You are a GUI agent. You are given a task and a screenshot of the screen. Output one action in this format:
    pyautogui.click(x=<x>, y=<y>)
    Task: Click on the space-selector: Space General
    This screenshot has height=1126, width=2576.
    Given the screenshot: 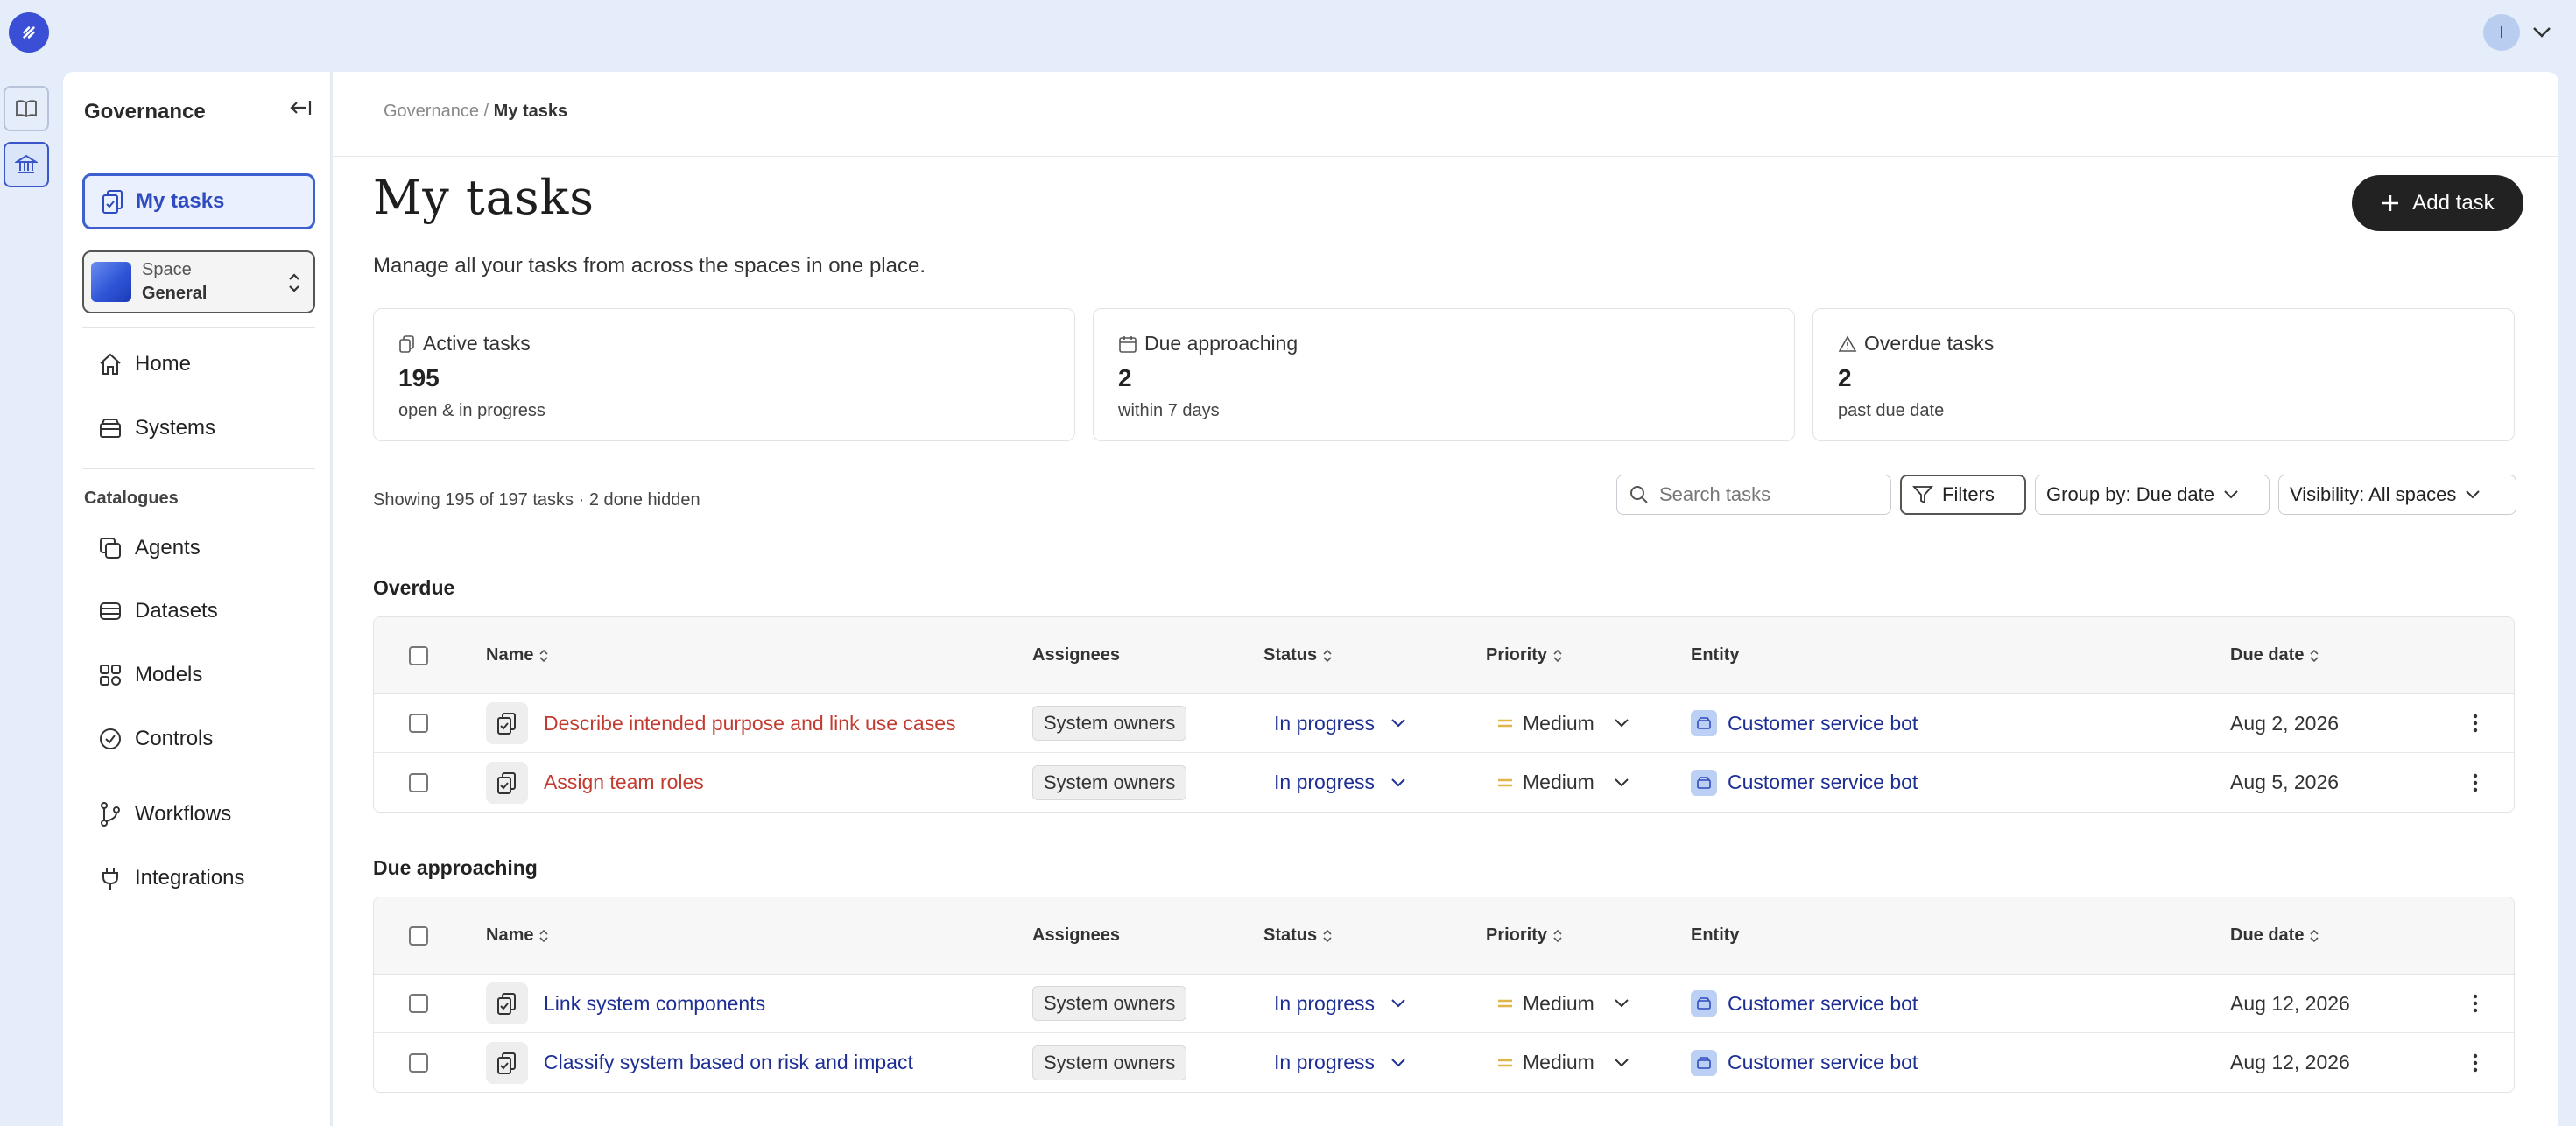 What is the action you would take?
    pyautogui.click(x=198, y=281)
    